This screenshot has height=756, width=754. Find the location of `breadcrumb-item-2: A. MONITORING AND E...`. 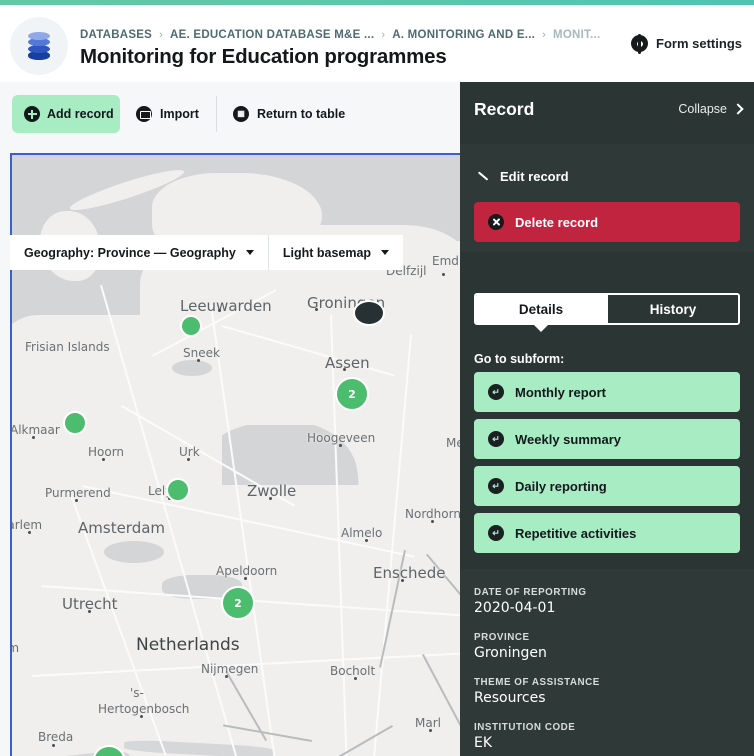

breadcrumb-item-2: A. MONITORING AND E... is located at coordinates (463, 35).